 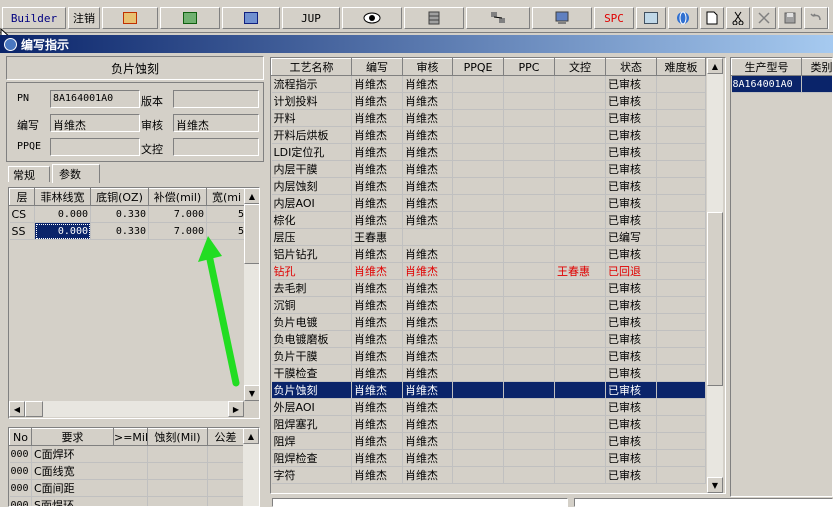 I want to click on col-tolerance: 公差, so click(x=225, y=437).